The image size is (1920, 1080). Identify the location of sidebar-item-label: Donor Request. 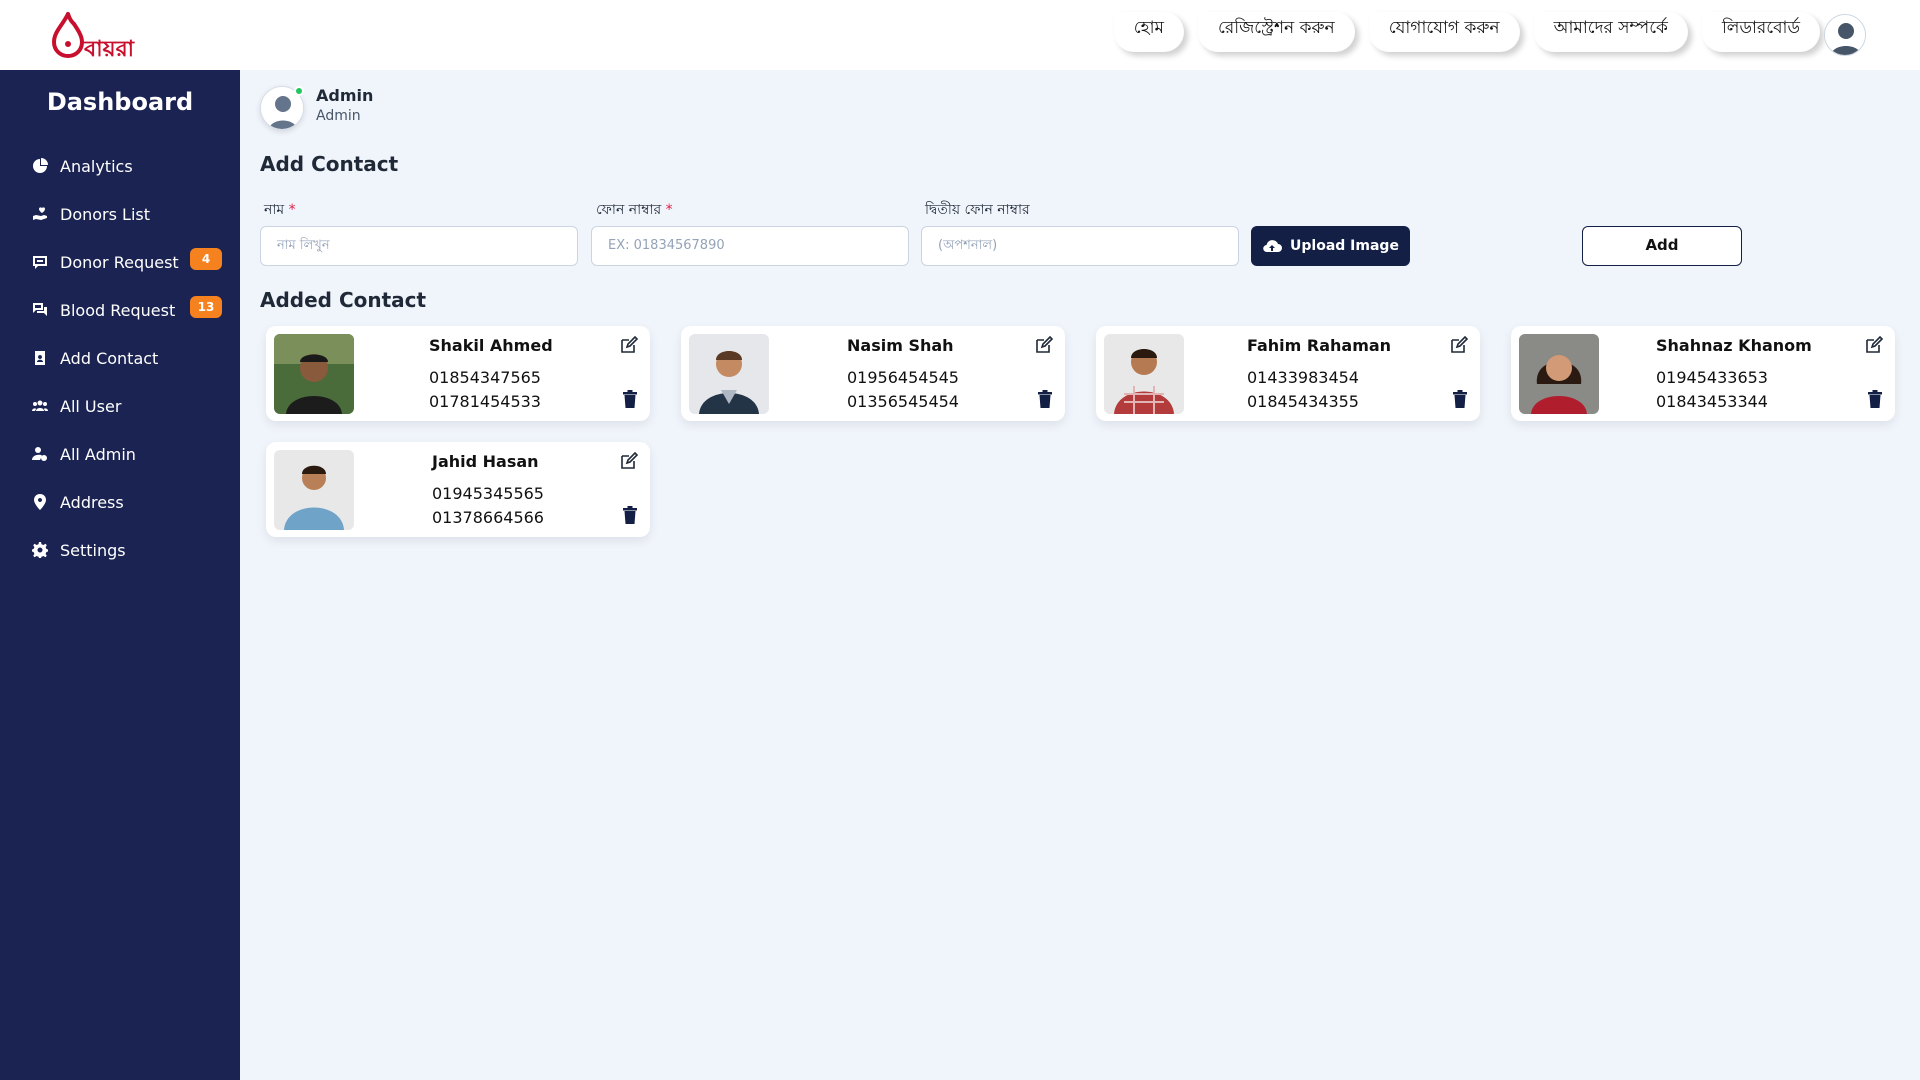
(119, 262).